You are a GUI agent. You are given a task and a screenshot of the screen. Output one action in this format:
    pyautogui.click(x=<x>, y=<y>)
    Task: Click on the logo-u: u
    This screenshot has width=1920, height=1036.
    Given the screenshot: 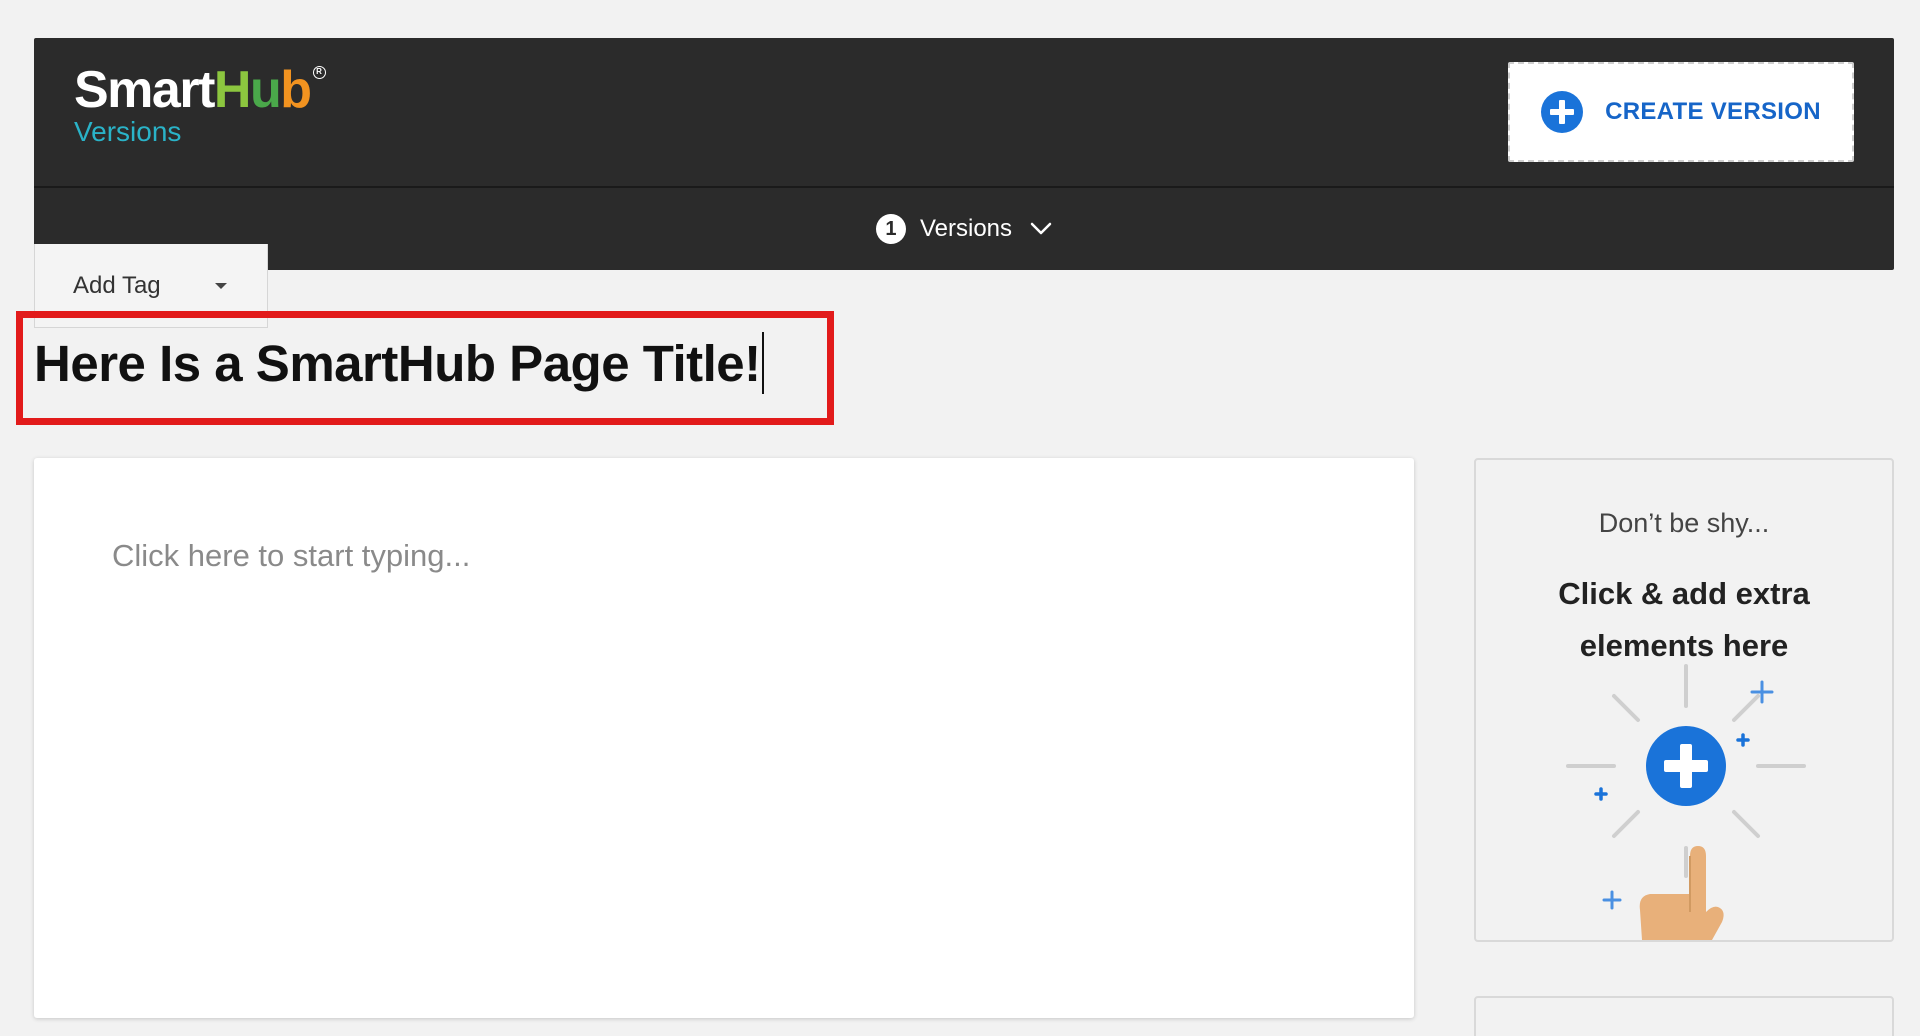 What is the action you would take?
    pyautogui.click(x=265, y=90)
    